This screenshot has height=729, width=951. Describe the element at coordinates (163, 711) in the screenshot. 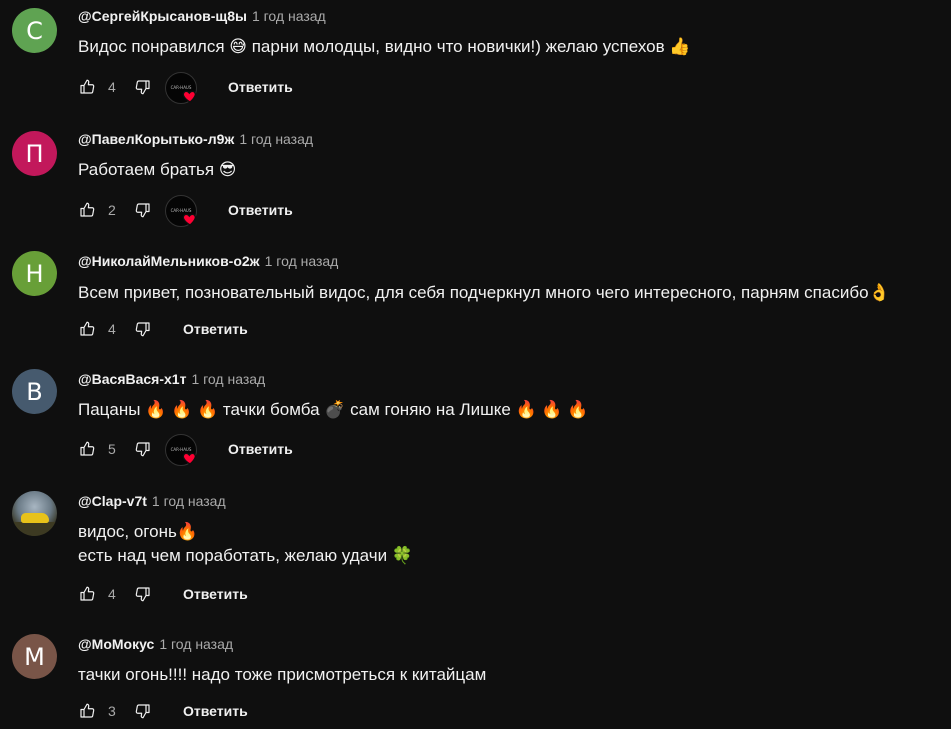

I see `comment-actions: 3 Ответить` at that location.